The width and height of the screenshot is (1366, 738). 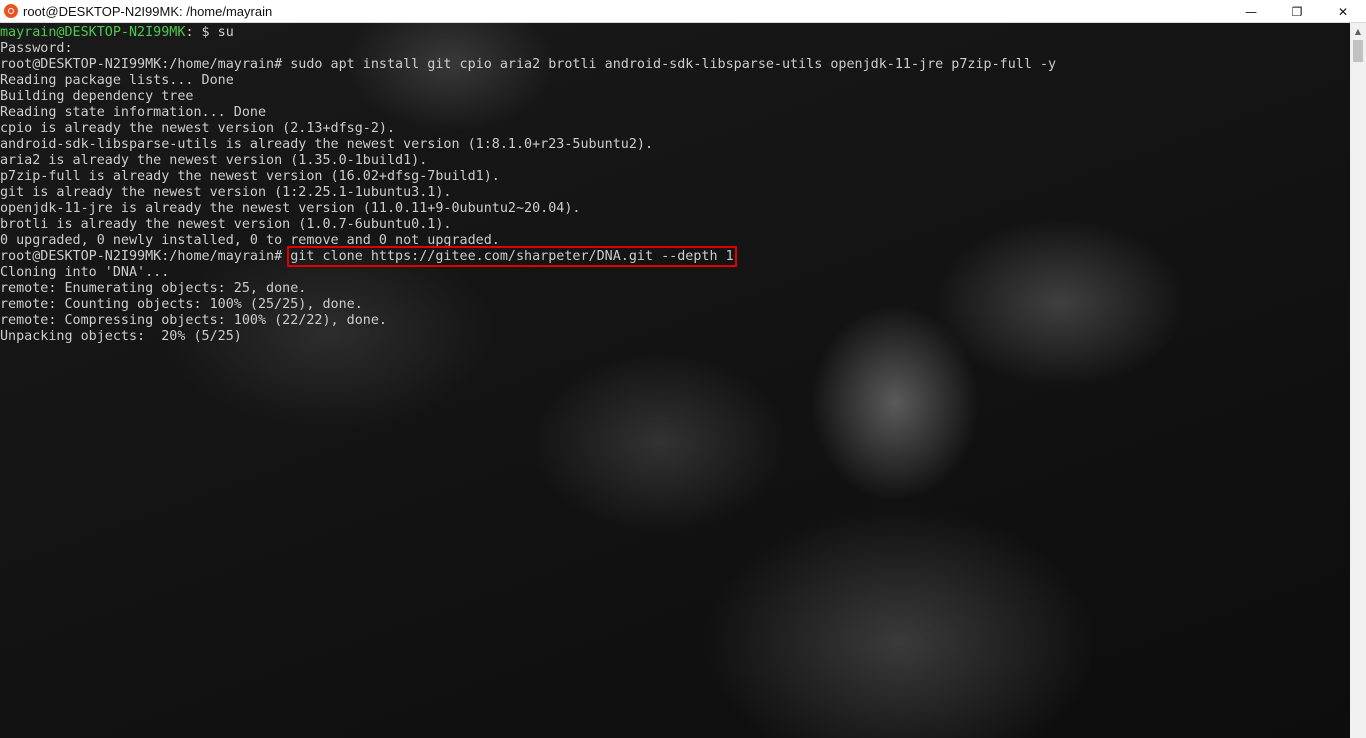 I want to click on terminal-line: remote: Enumerating objects: 25, done., so click(x=153, y=288).